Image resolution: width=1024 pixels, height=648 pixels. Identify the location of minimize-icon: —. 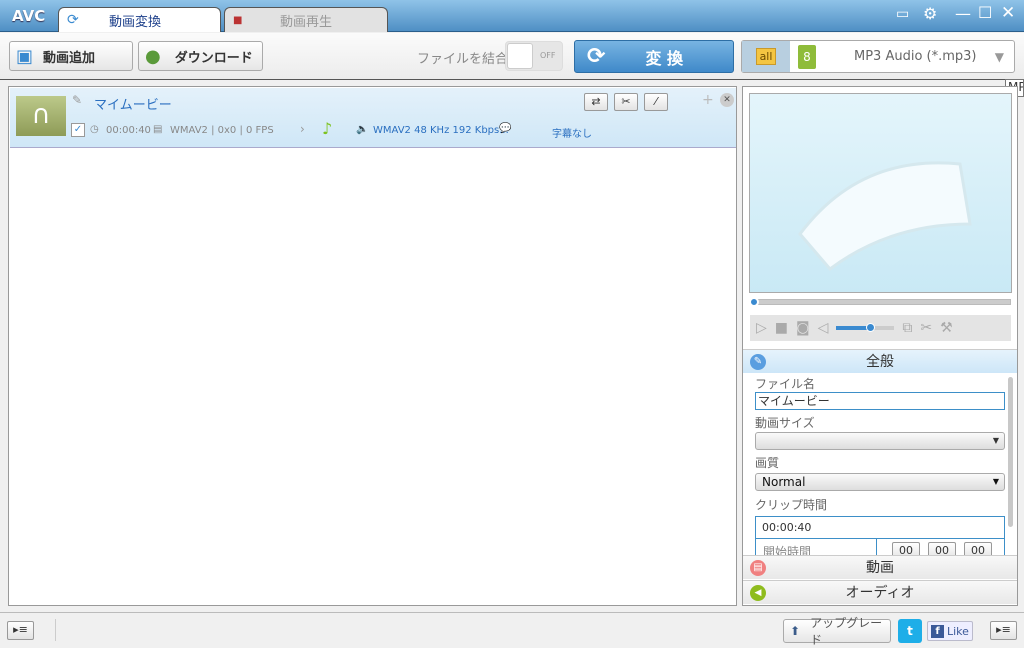
(963, 13).